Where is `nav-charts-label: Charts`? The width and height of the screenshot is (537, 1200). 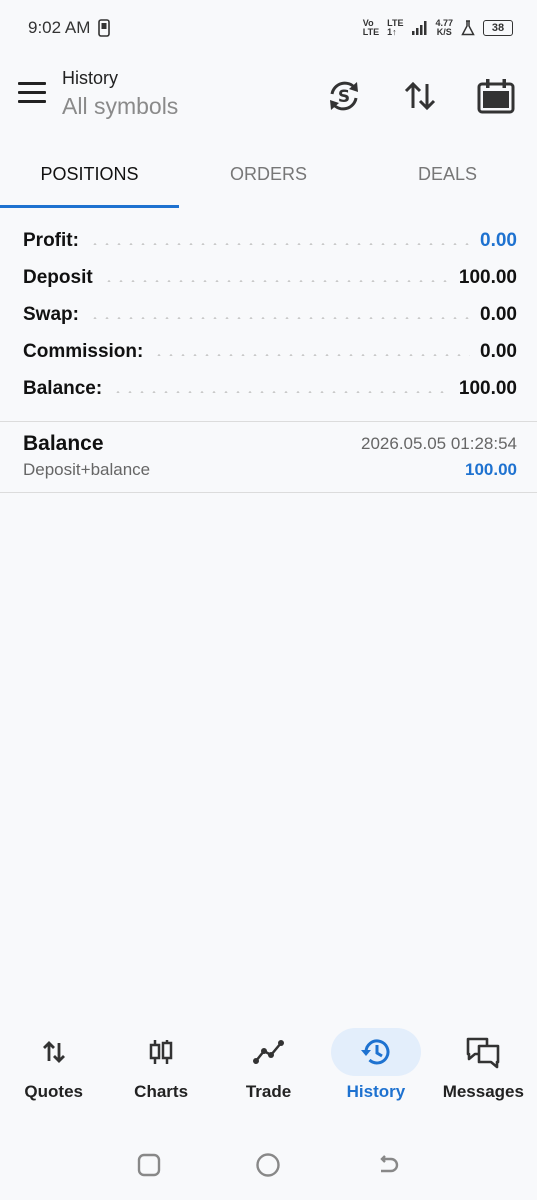 nav-charts-label: Charts is located at coordinates (161, 1091).